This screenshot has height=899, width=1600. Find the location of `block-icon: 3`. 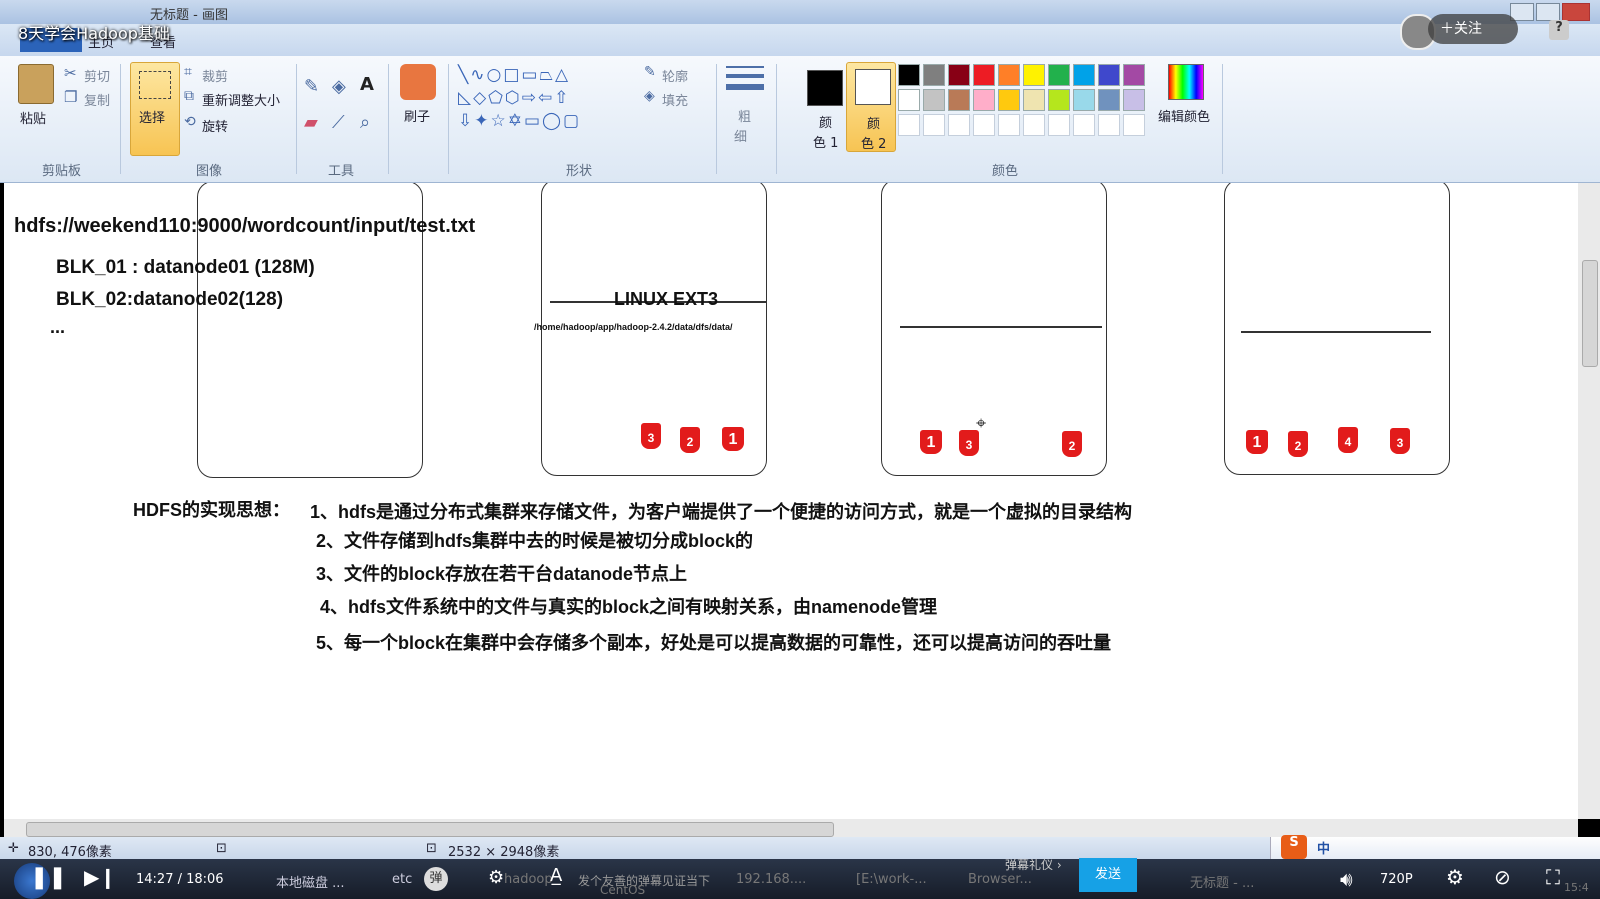

block-icon: 3 is located at coordinates (1400, 441).